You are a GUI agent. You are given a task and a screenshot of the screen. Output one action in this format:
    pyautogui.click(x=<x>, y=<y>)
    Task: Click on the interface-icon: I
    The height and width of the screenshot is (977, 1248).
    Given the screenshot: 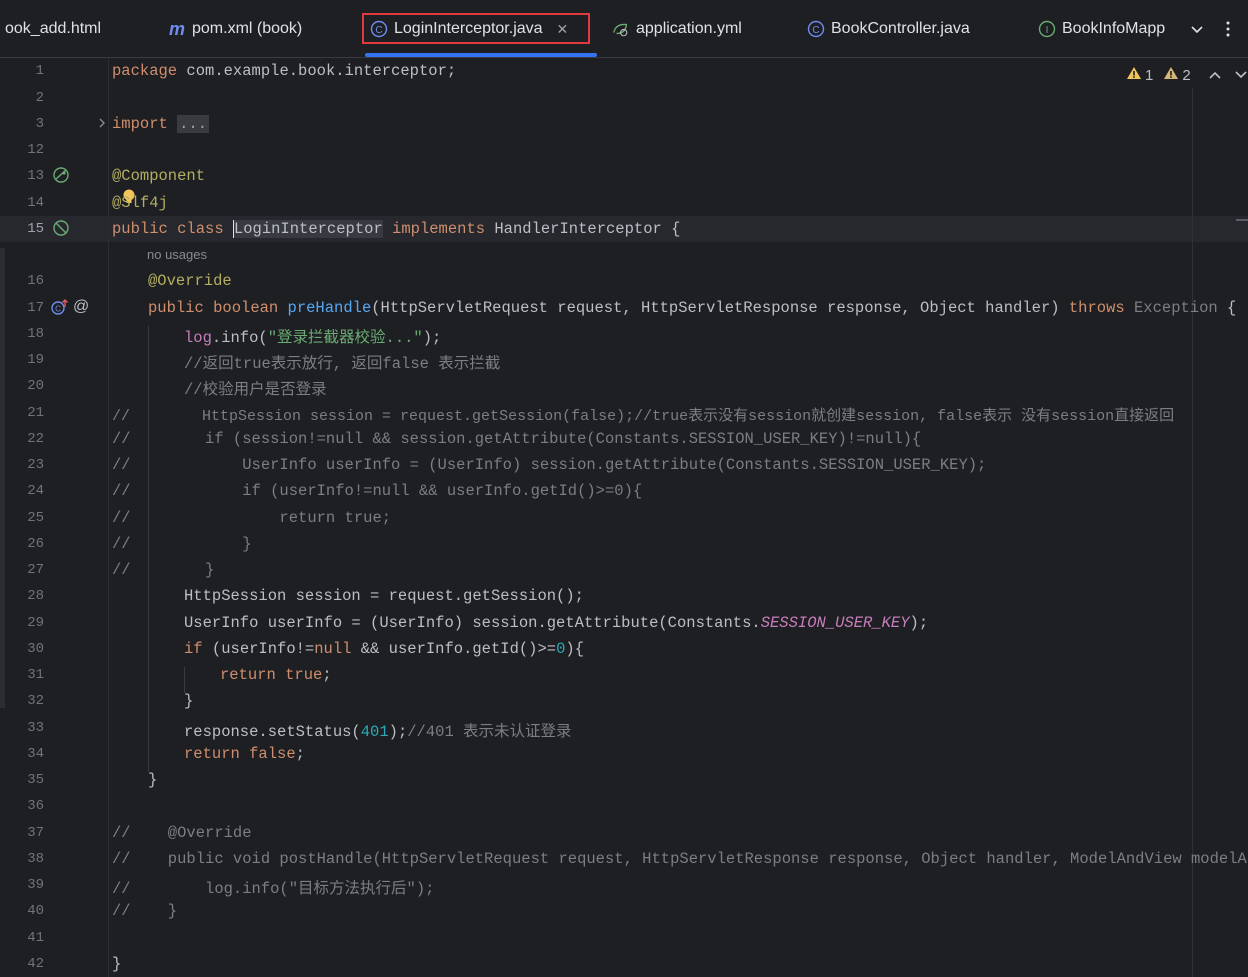 What is the action you would take?
    pyautogui.click(x=1047, y=29)
    